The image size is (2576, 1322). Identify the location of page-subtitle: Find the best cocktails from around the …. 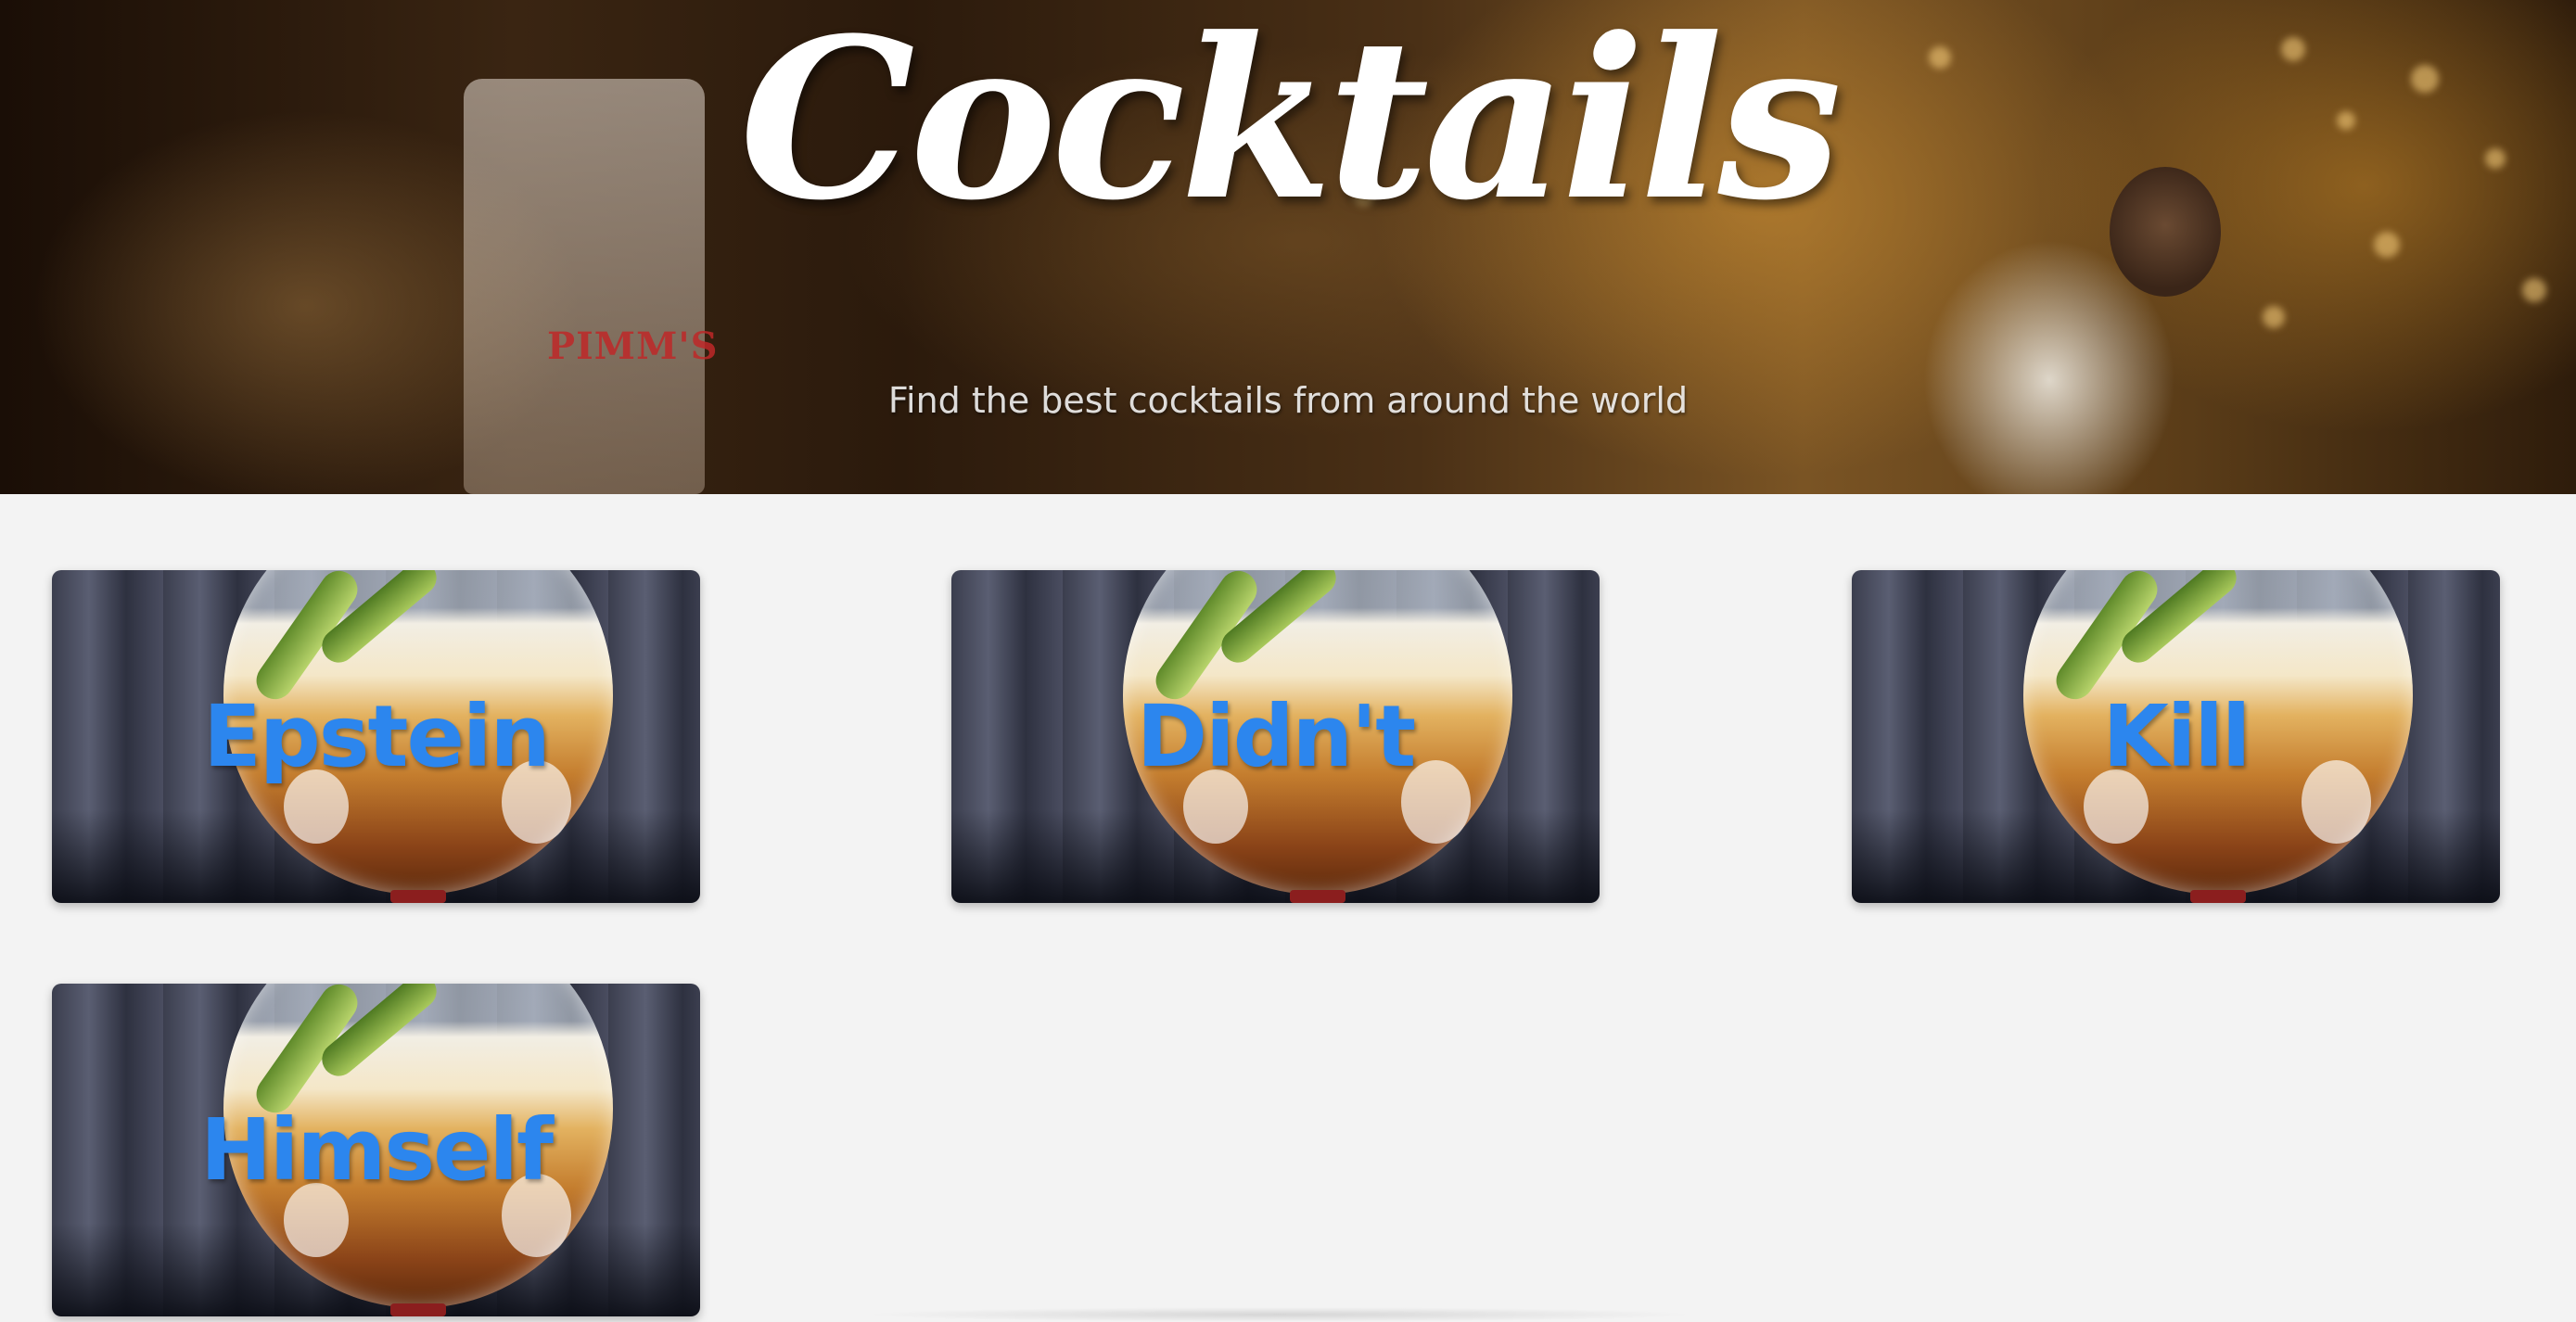
(1288, 401).